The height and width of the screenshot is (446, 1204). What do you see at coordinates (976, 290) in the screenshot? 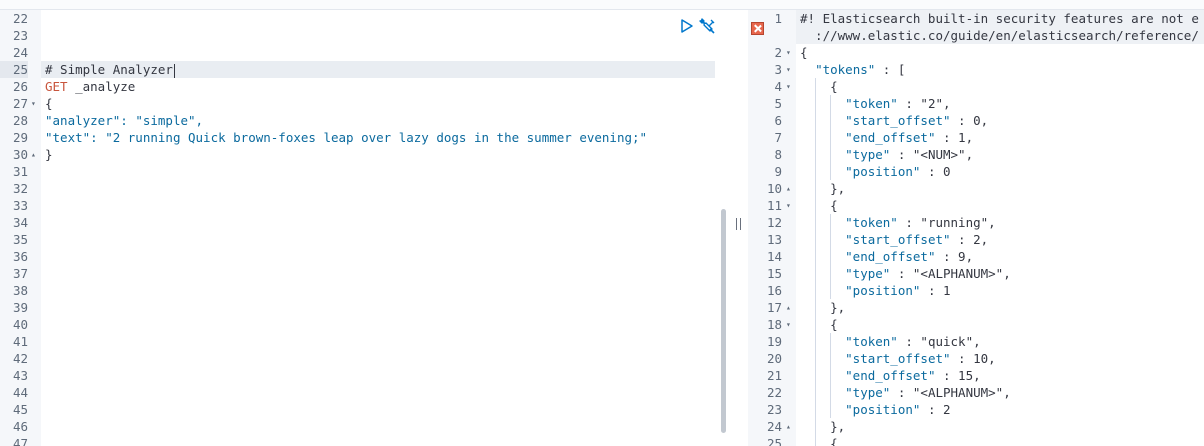
I see `output-line: 16 "position" : 1` at bounding box center [976, 290].